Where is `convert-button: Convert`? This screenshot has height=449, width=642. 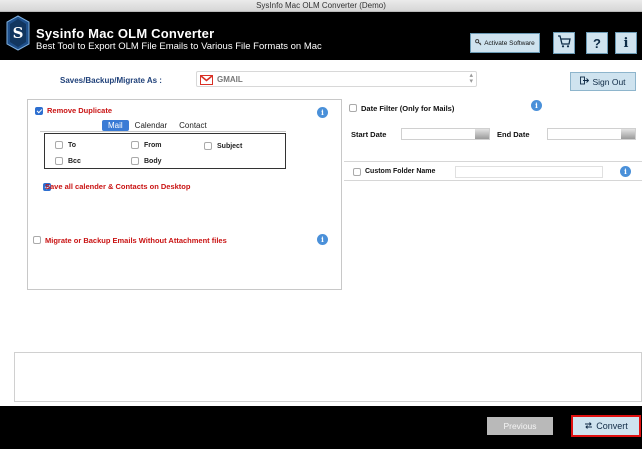
convert-button: Convert is located at coordinates (606, 426).